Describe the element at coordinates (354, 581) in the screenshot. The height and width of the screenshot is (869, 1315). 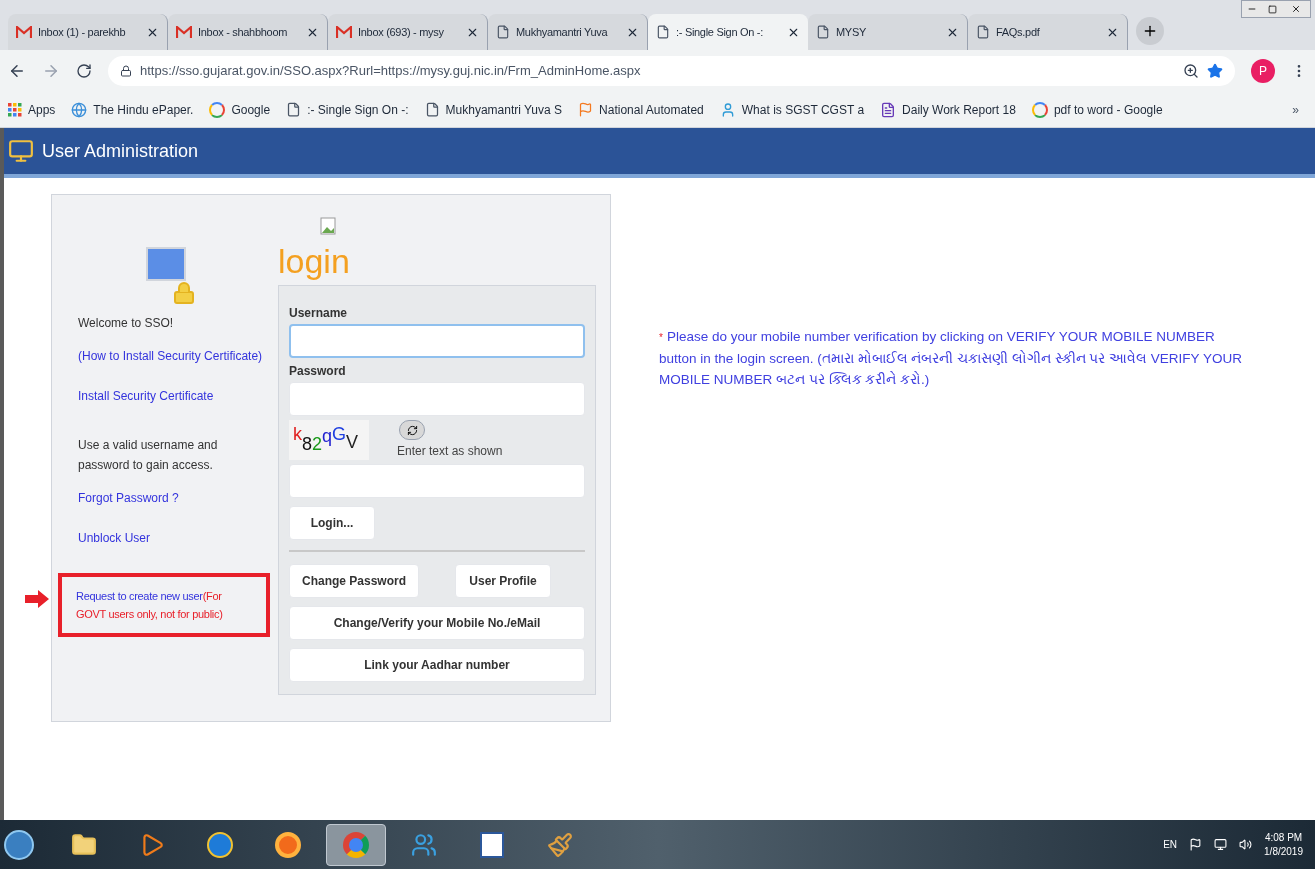
I see `account-button: Change Password` at that location.